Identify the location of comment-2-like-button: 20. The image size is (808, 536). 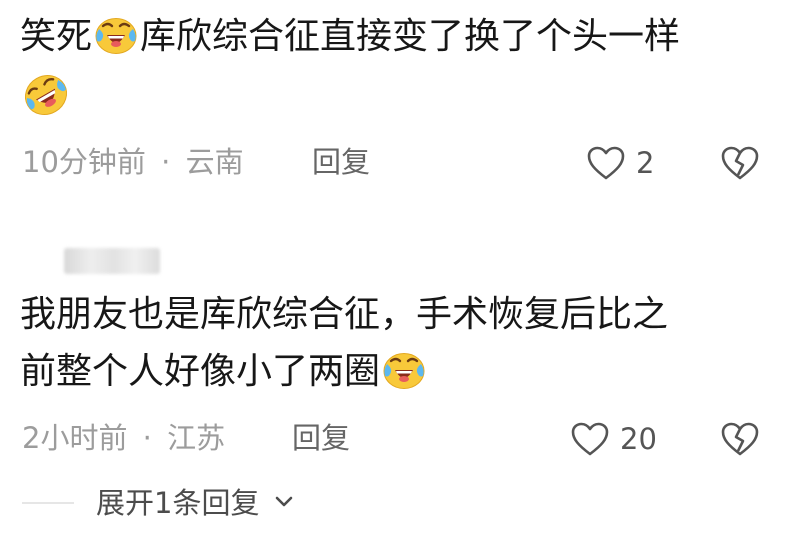
(620, 439).